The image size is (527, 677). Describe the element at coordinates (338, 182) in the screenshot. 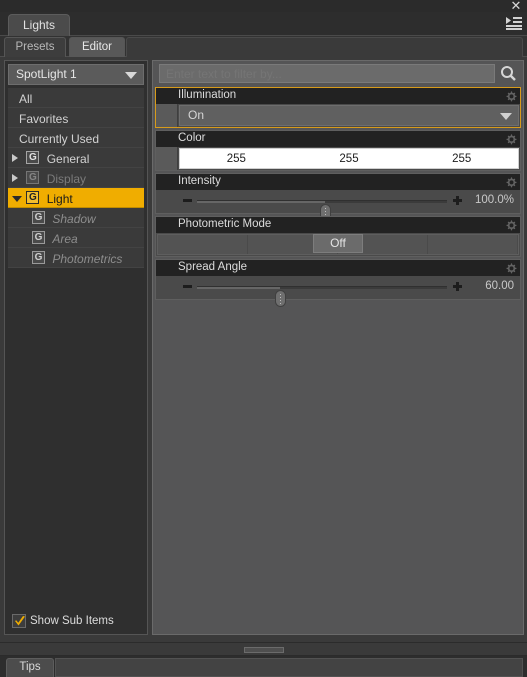

I see `property-header: Intensity` at that location.